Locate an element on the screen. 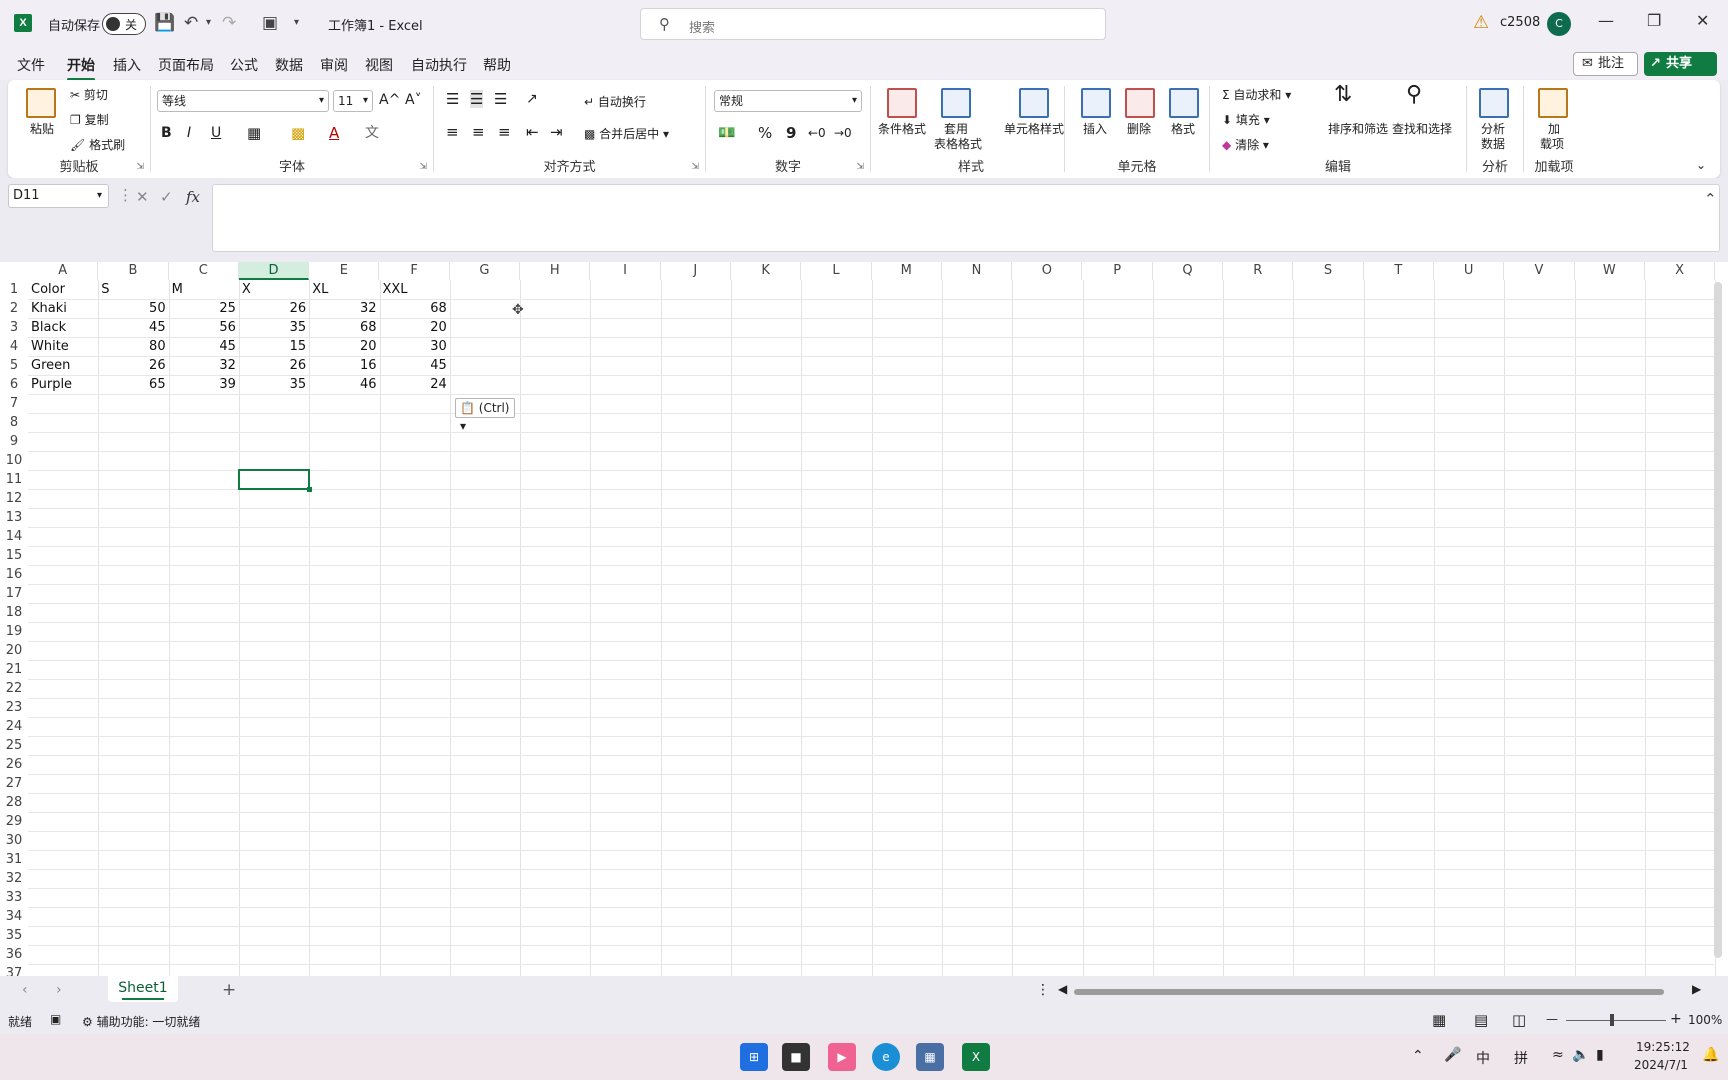 The image size is (1728, 1080). row-header-31: 31 is located at coordinates (14, 859).